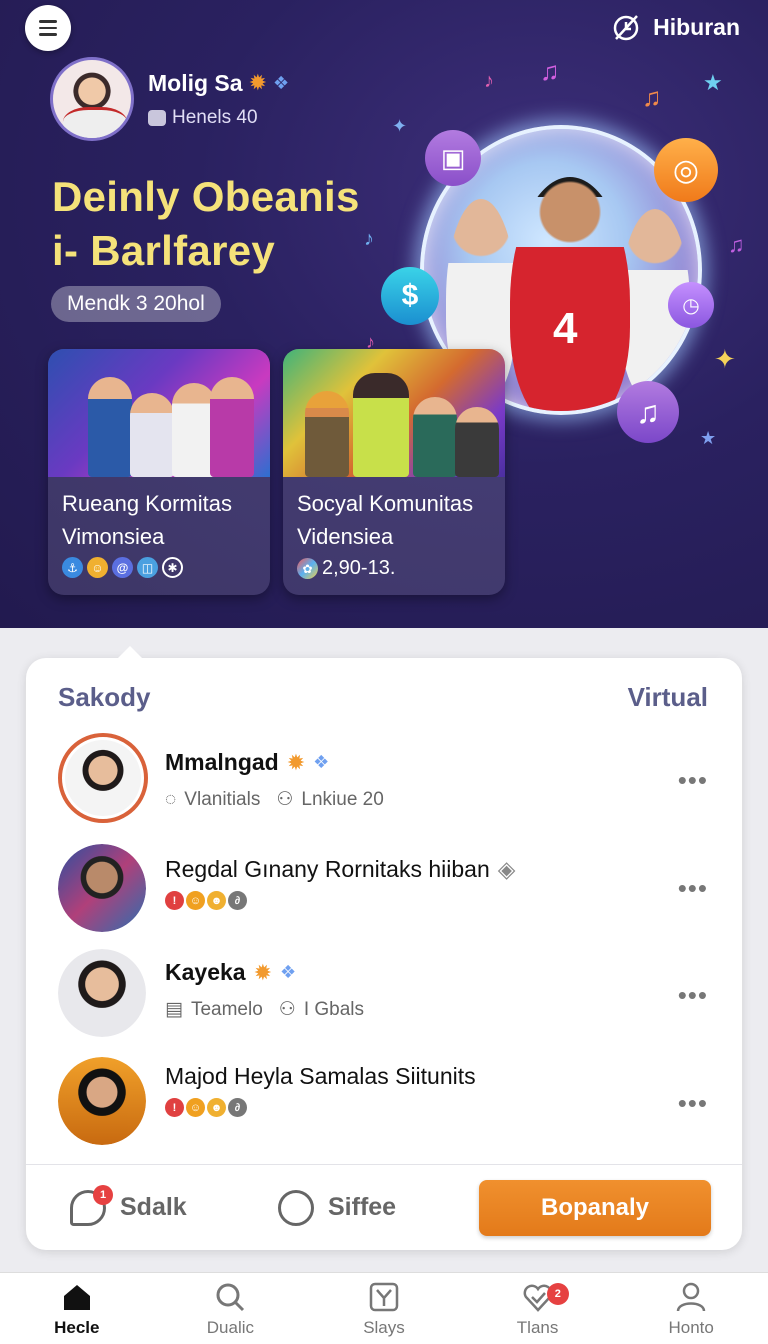 This screenshot has width=768, height=1344. I want to click on menu-button, so click(48, 28).